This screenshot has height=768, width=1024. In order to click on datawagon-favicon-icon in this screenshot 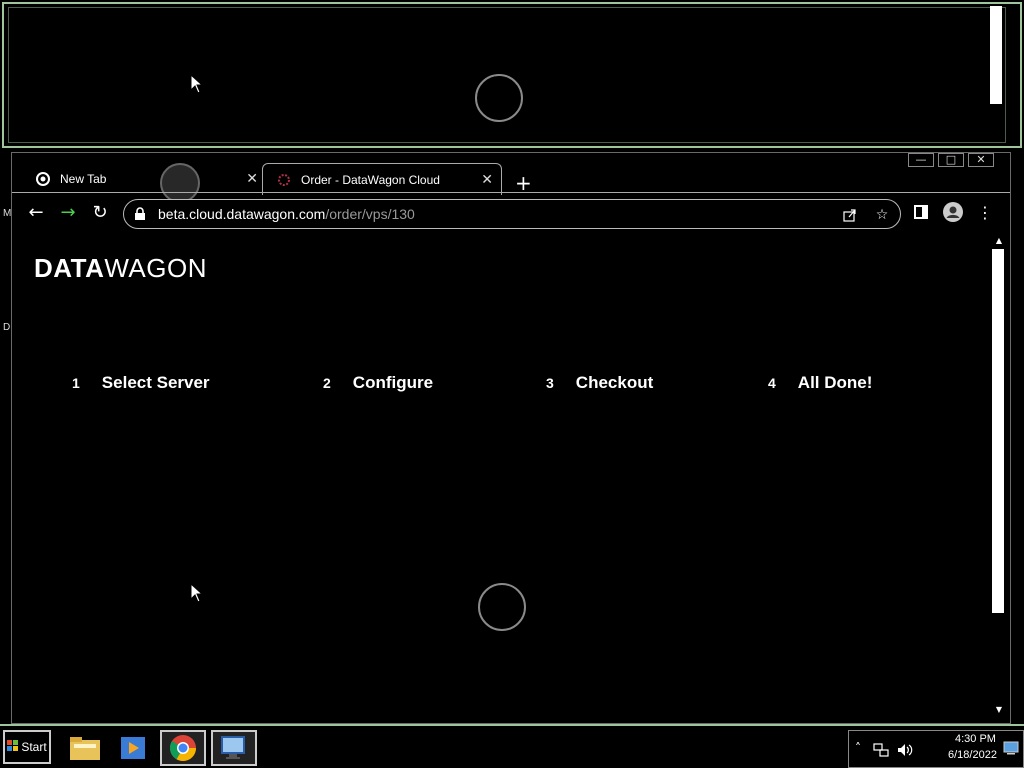, I will do `click(284, 180)`.